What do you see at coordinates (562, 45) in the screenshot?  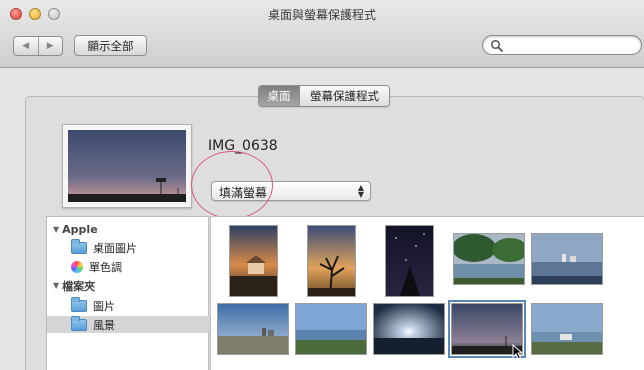 I see `search-input` at bounding box center [562, 45].